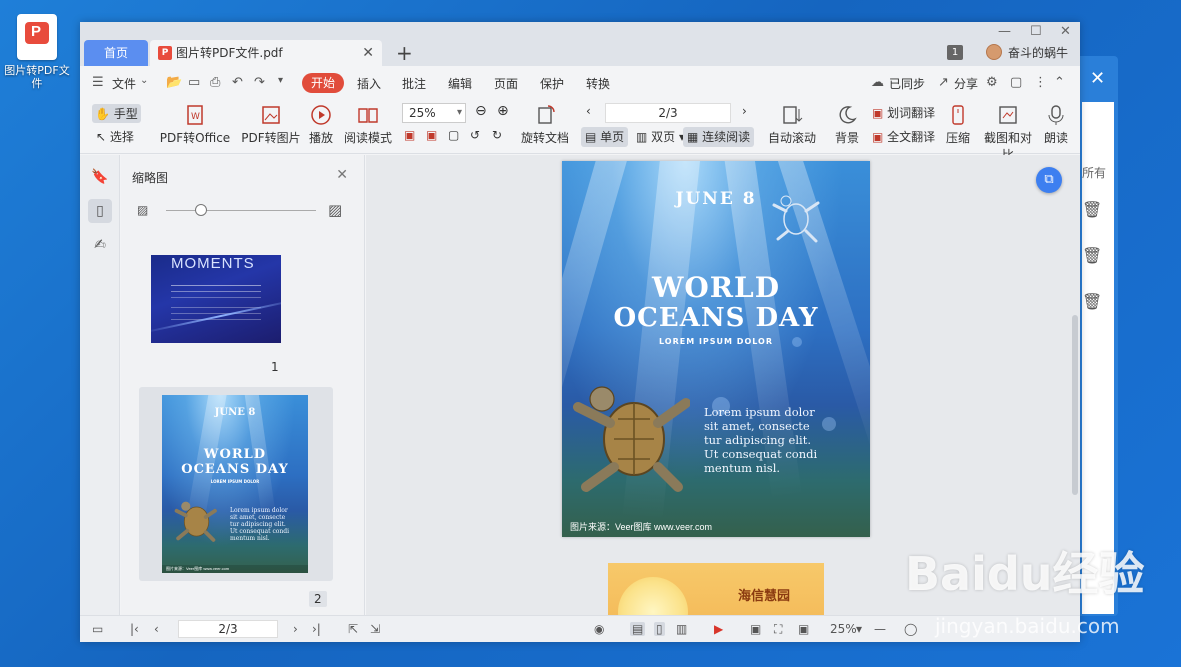 The height and width of the screenshot is (667, 1181). I want to click on compress-button: 压缩, so click(958, 125).